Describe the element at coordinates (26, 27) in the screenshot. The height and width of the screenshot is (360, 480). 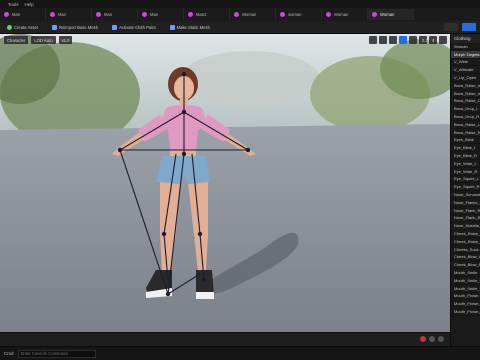
I see `create-asset-label: Create Asset` at that location.